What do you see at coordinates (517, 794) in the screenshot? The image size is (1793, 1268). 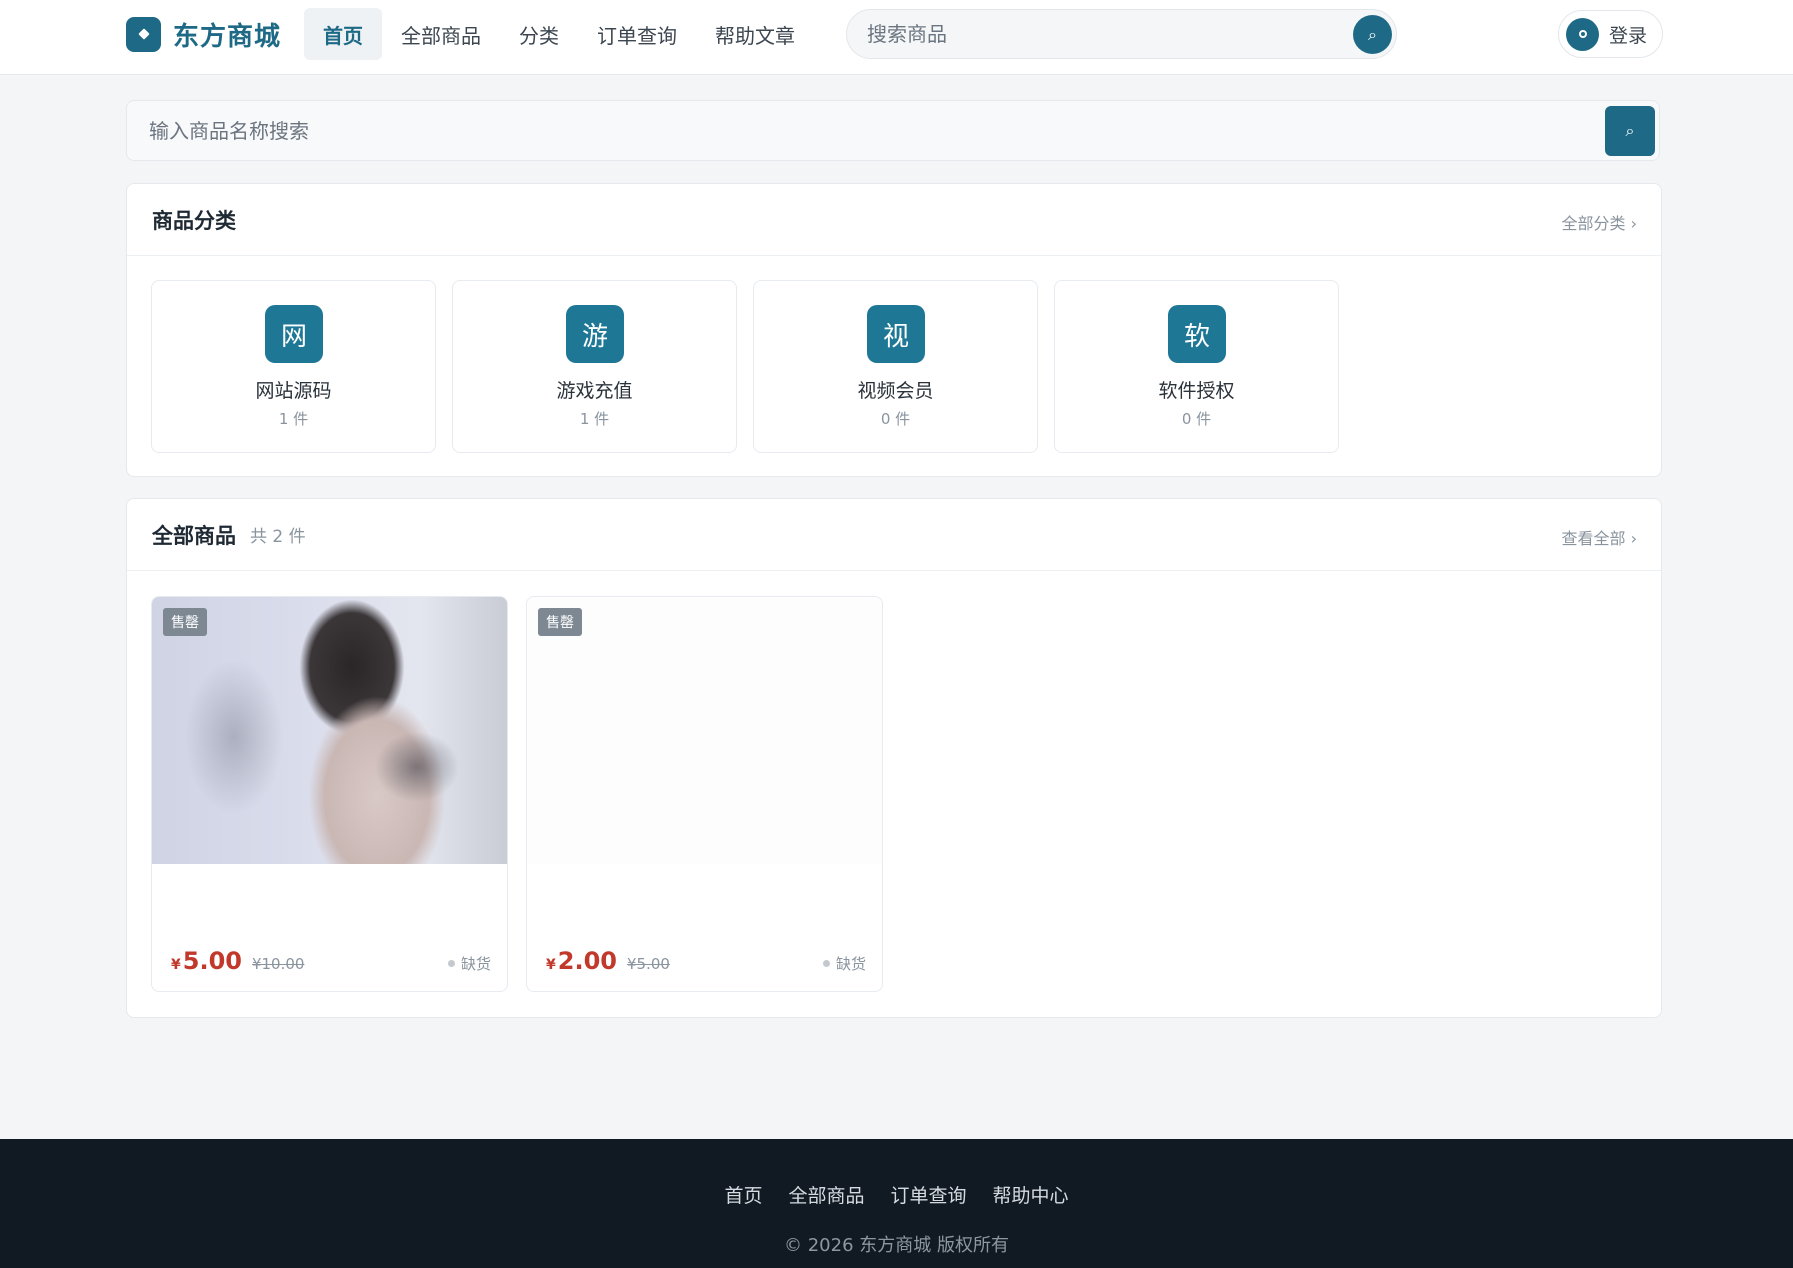 I see `product-grid: 售罄 ¥5.00 ¥10.00 缺货 售罄 ¥2.00 ¥5.00 缺货` at bounding box center [517, 794].